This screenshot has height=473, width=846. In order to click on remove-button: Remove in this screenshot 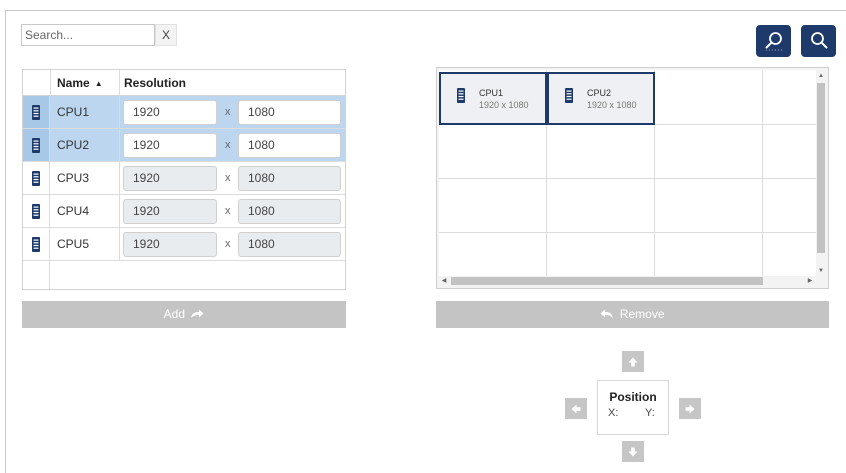, I will do `click(632, 314)`.